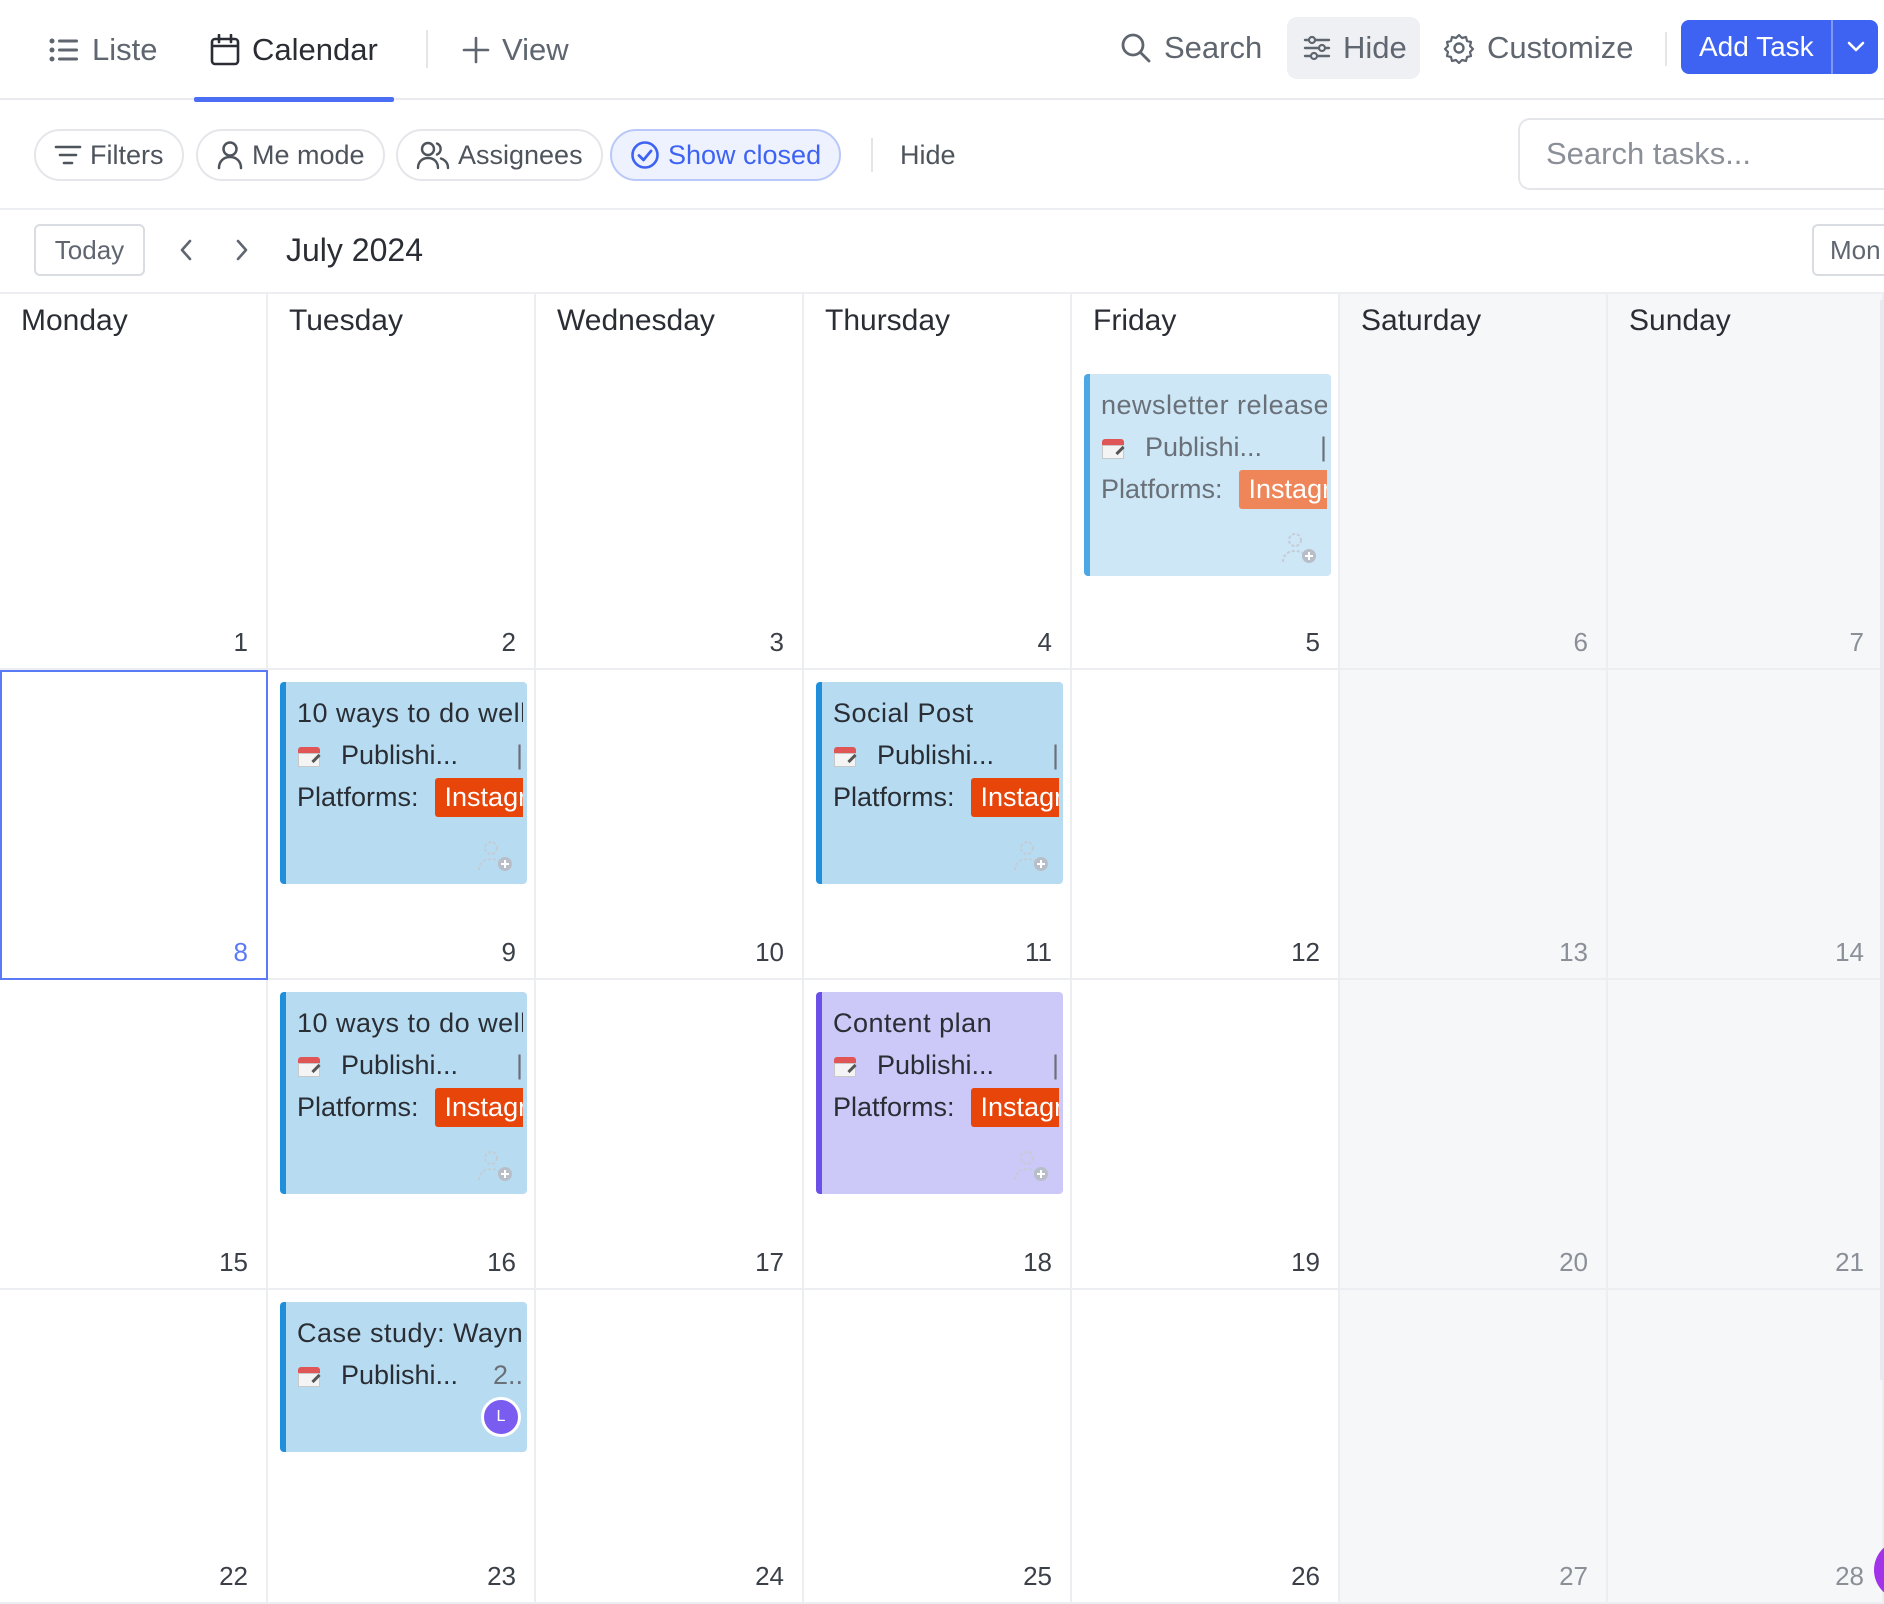  What do you see at coordinates (515, 50) in the screenshot?
I see `add-view-button: View` at bounding box center [515, 50].